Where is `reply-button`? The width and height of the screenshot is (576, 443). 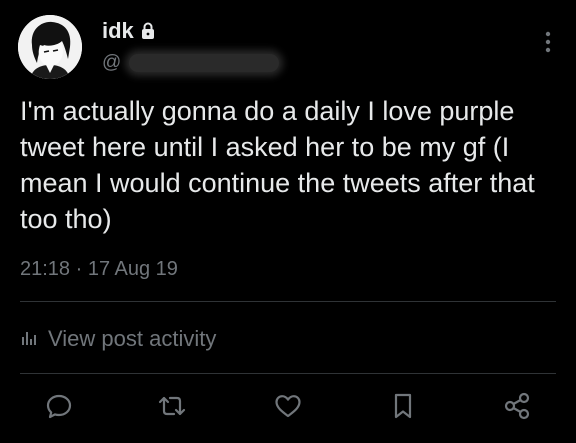
reply-button is located at coordinates (59, 408).